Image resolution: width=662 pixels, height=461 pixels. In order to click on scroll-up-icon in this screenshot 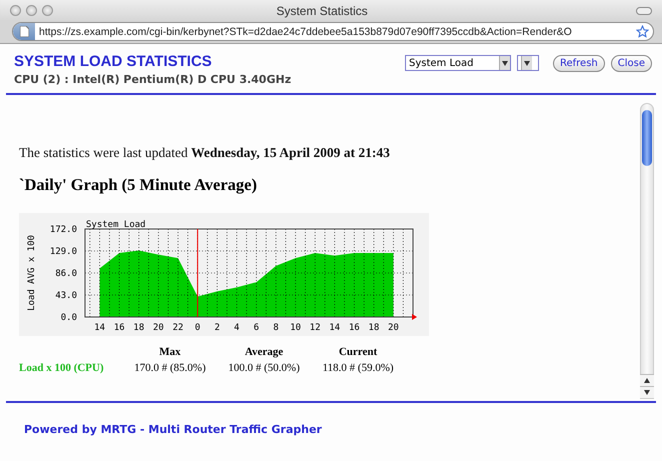, I will do `click(647, 380)`.